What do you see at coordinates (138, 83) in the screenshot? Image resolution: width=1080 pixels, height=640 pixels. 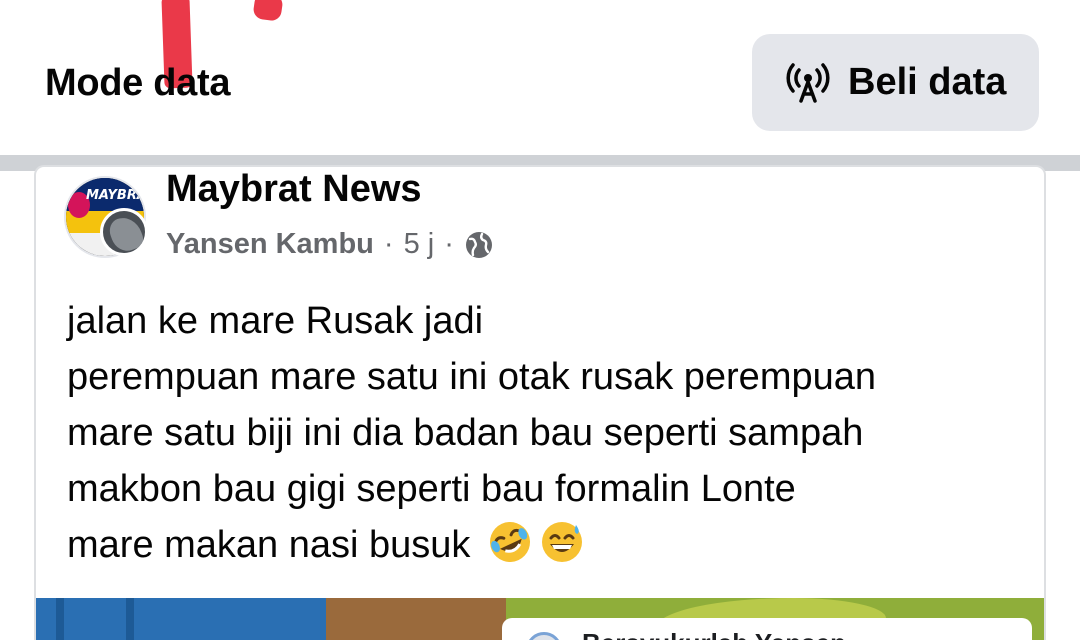 I see `mode-data-label: Mode data` at bounding box center [138, 83].